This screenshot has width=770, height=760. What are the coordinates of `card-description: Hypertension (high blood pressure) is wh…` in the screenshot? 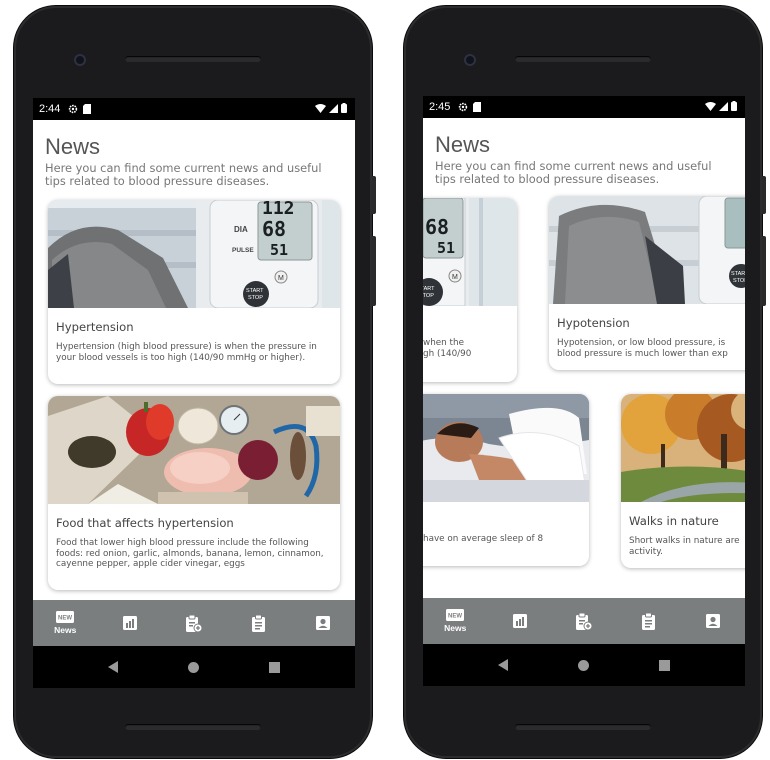 It's located at (186, 352).